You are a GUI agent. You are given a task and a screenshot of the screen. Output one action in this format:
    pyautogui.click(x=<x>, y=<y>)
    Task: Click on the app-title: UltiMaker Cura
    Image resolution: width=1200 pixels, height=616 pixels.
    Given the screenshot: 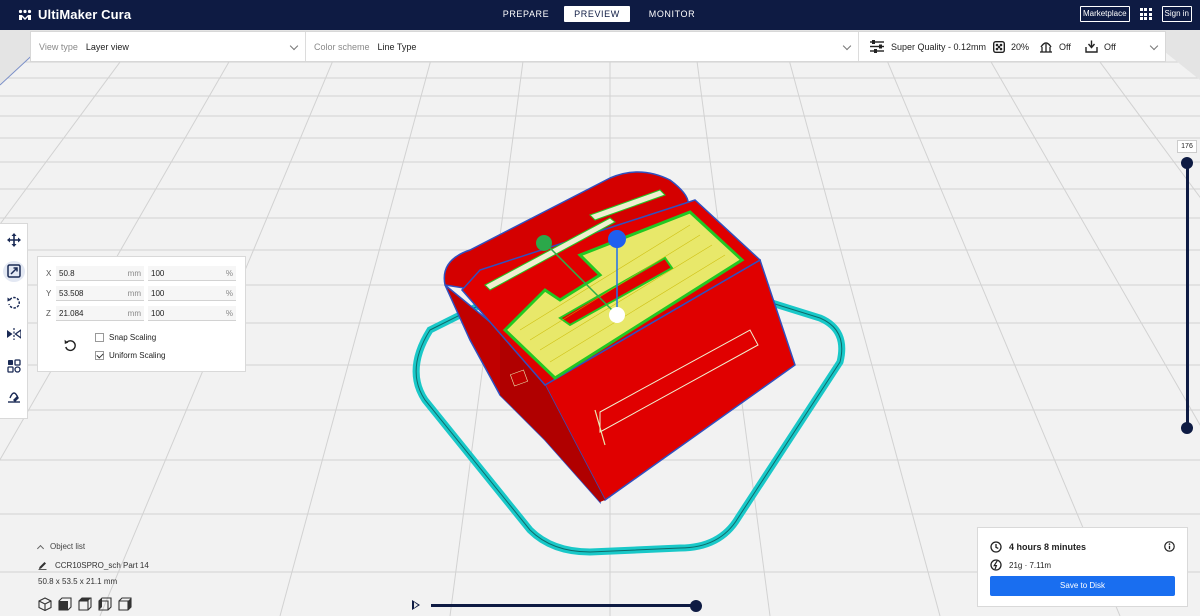 What is the action you would take?
    pyautogui.click(x=85, y=14)
    